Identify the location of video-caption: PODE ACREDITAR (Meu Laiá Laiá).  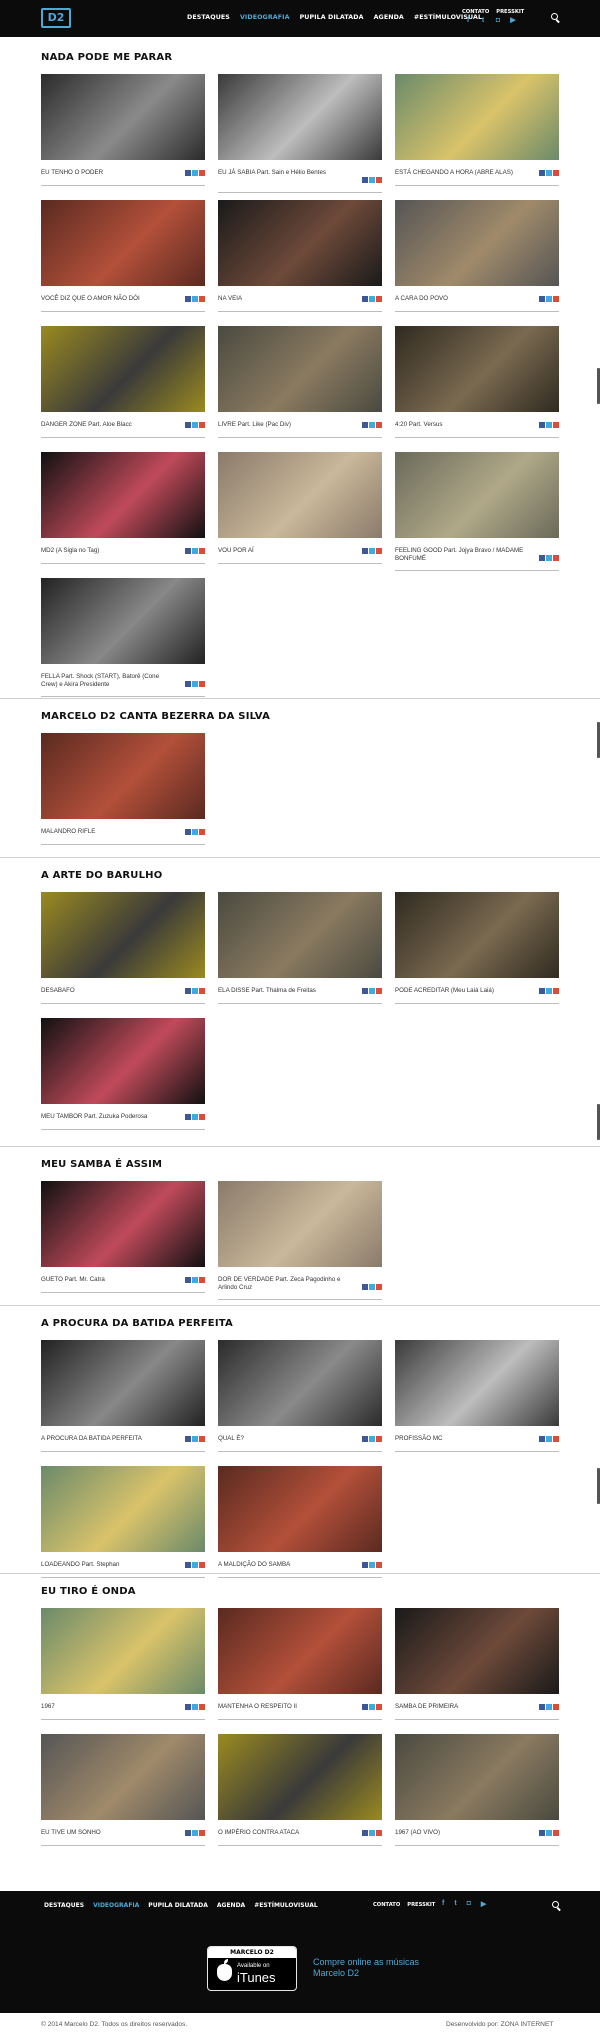
(460, 991).